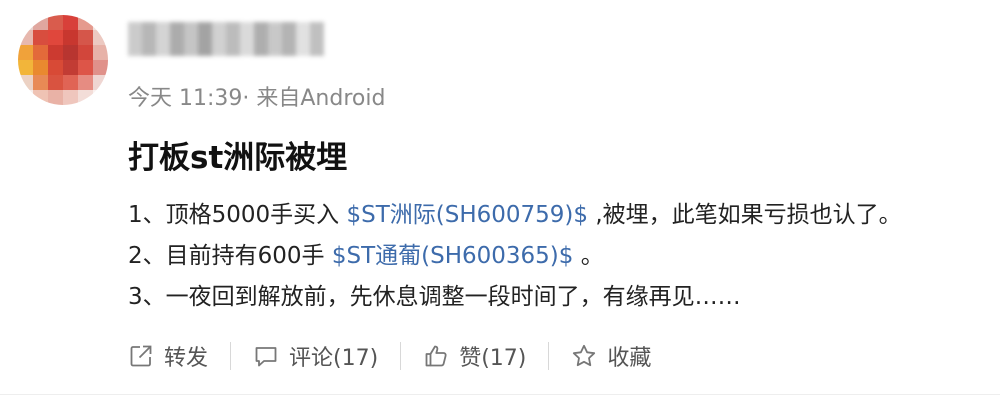  I want to click on line-text: 2、目前持有600手, so click(230, 256).